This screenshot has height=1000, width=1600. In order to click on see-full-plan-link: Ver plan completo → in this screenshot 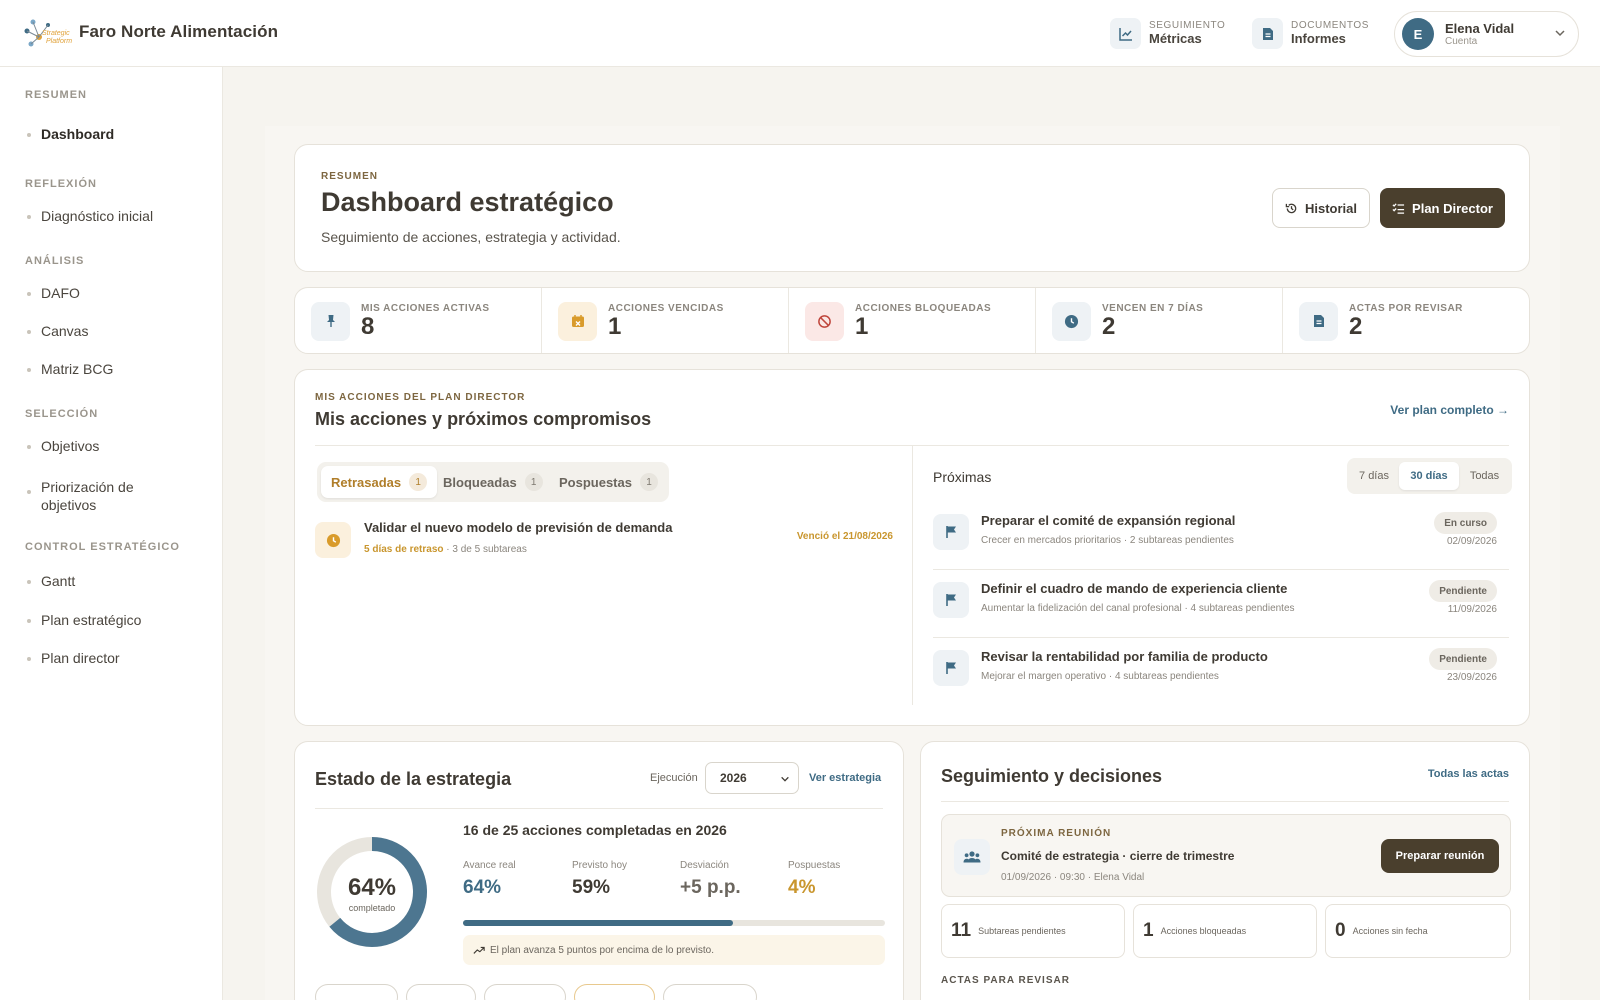, I will do `click(1449, 410)`.